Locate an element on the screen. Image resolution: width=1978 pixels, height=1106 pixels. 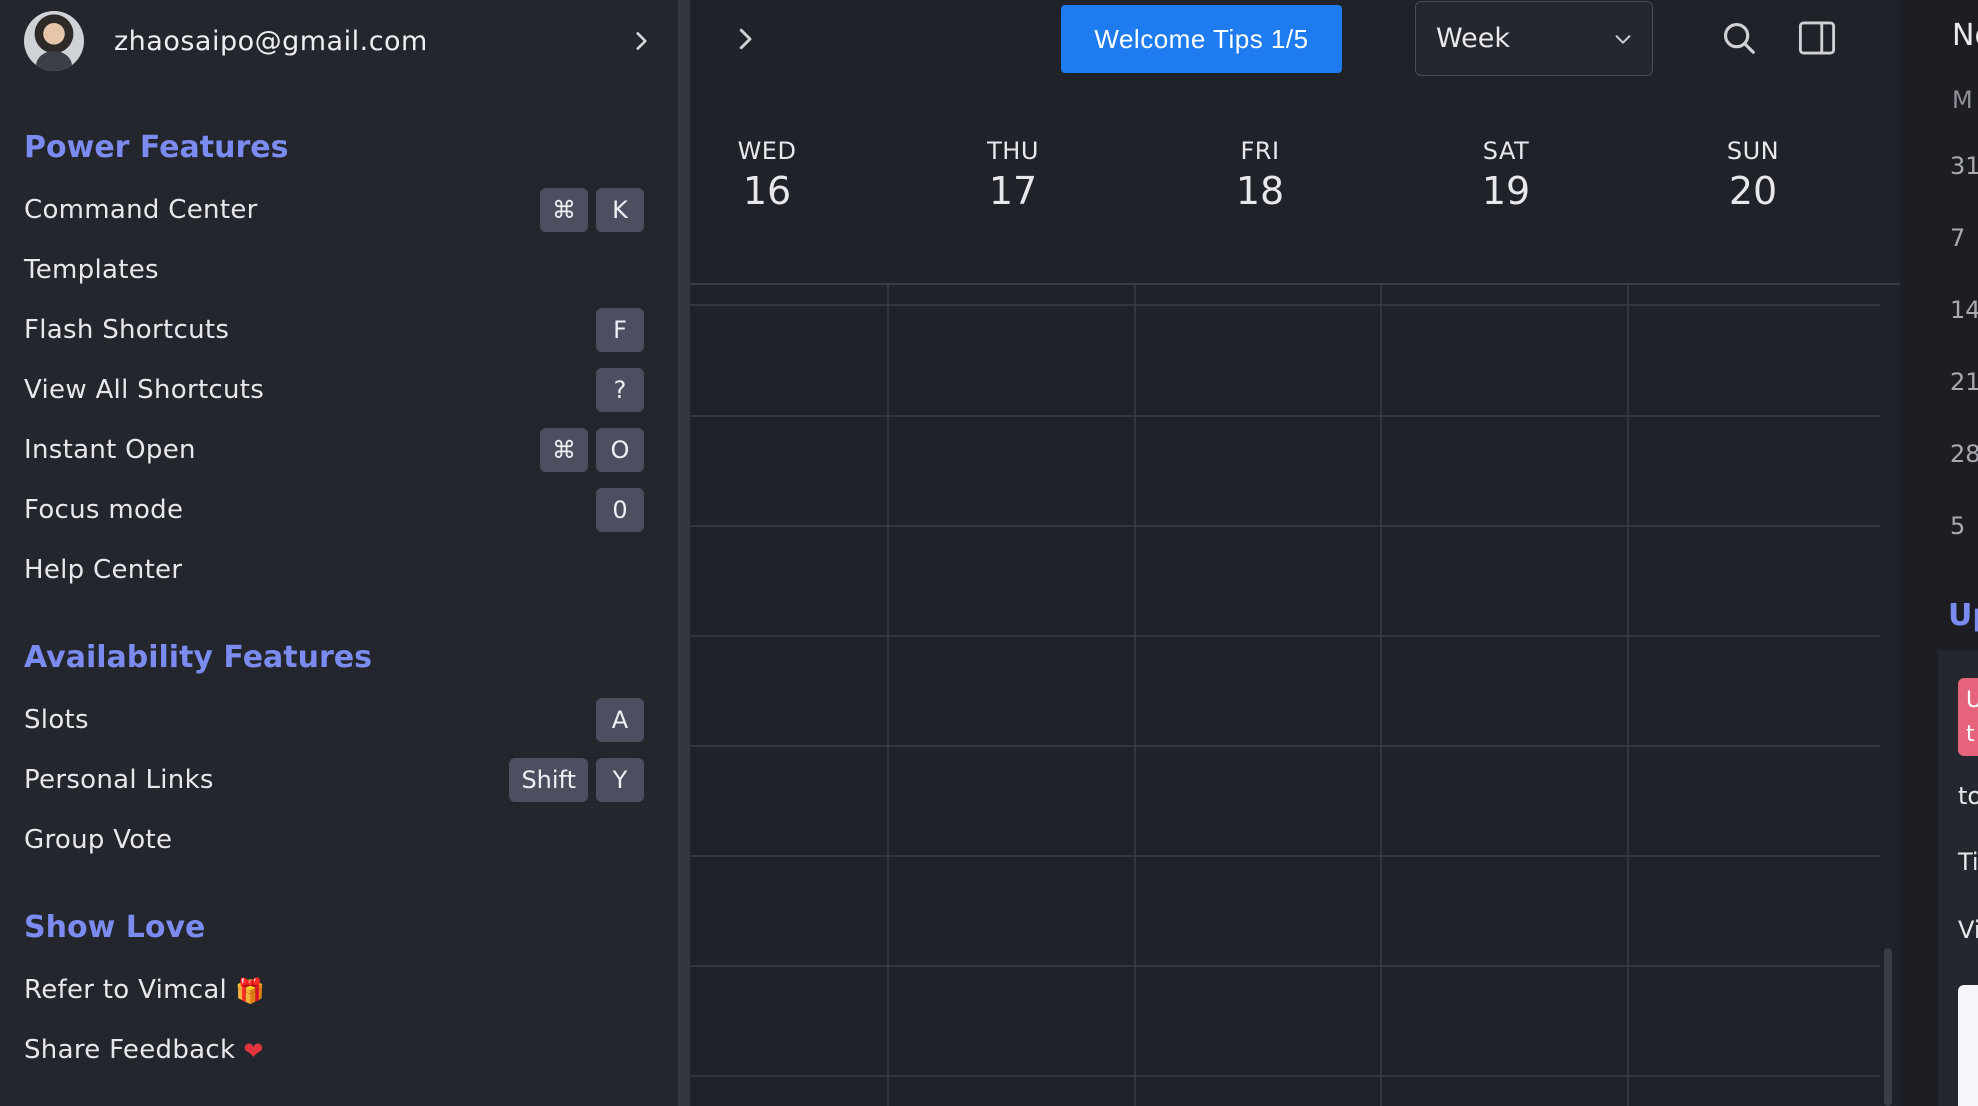
menu-item-personal-links: Personal Links Shift Y is located at coordinates (330, 780).